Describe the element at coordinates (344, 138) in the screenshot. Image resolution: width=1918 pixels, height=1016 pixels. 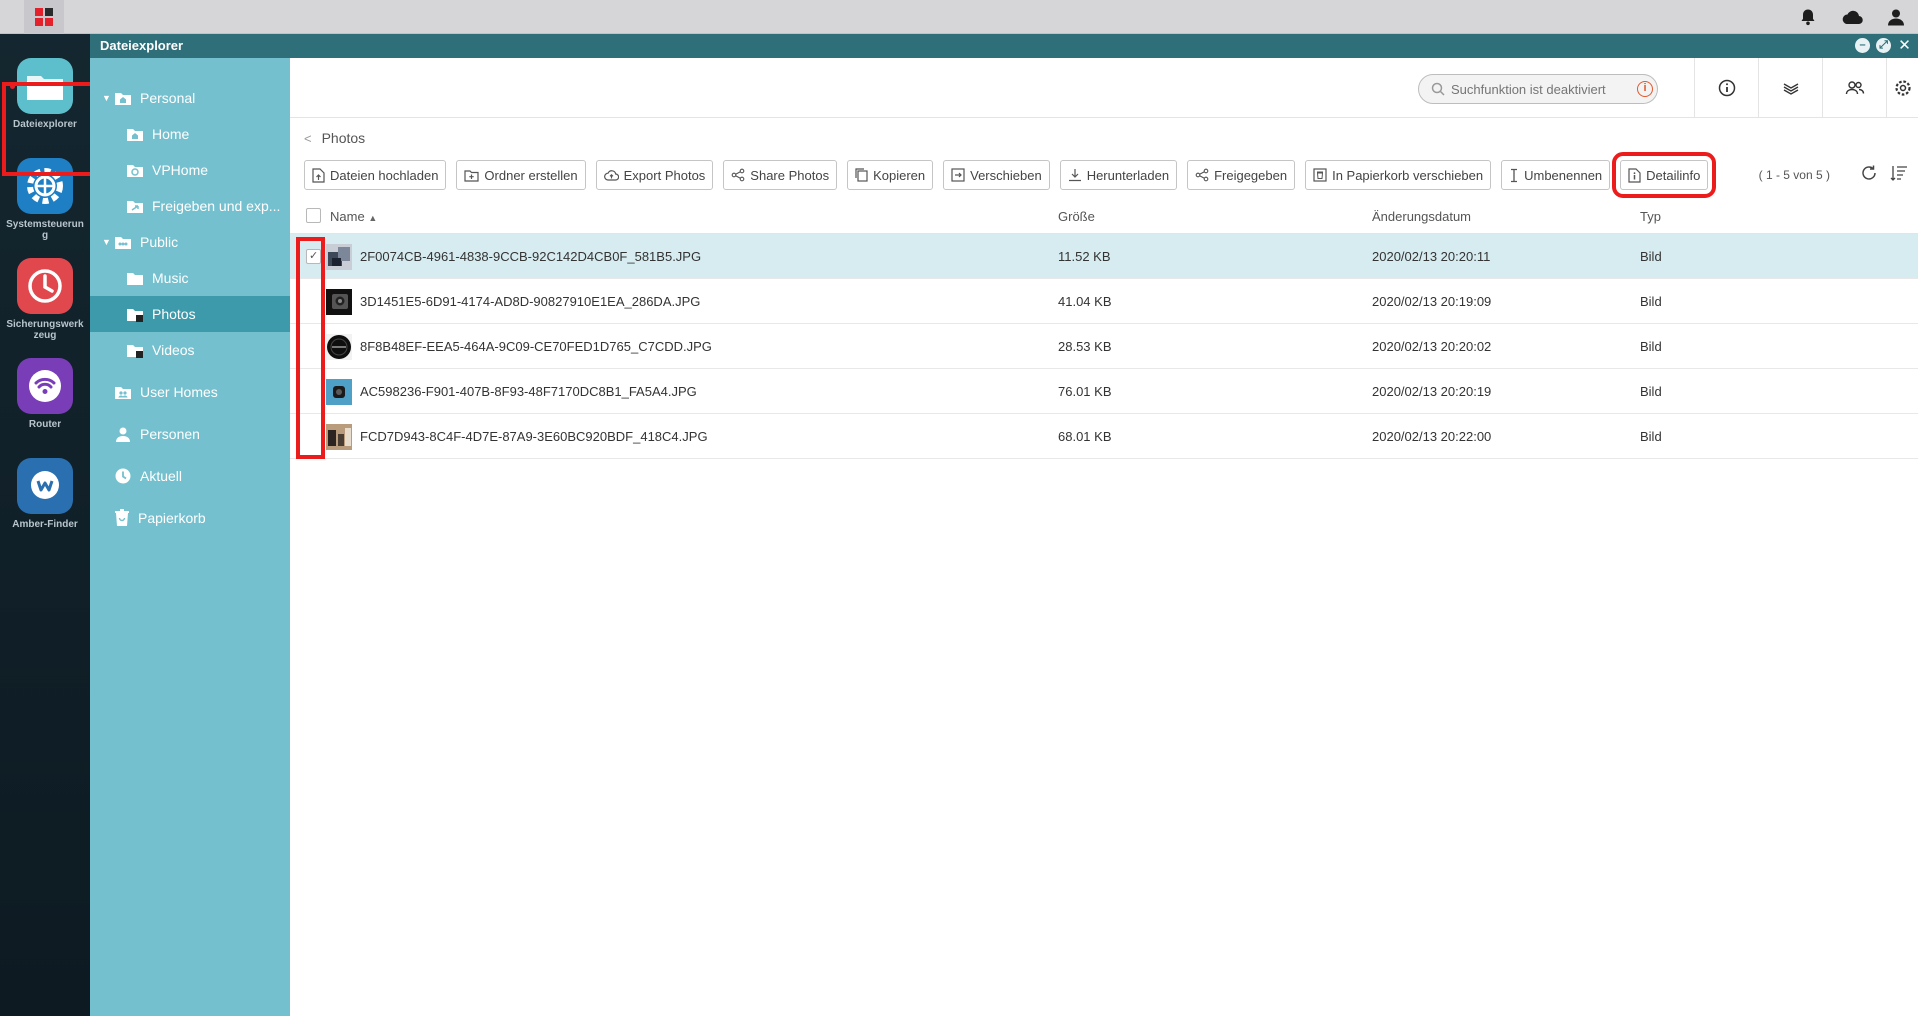
I see `breadcrumb-current: Photos` at that location.